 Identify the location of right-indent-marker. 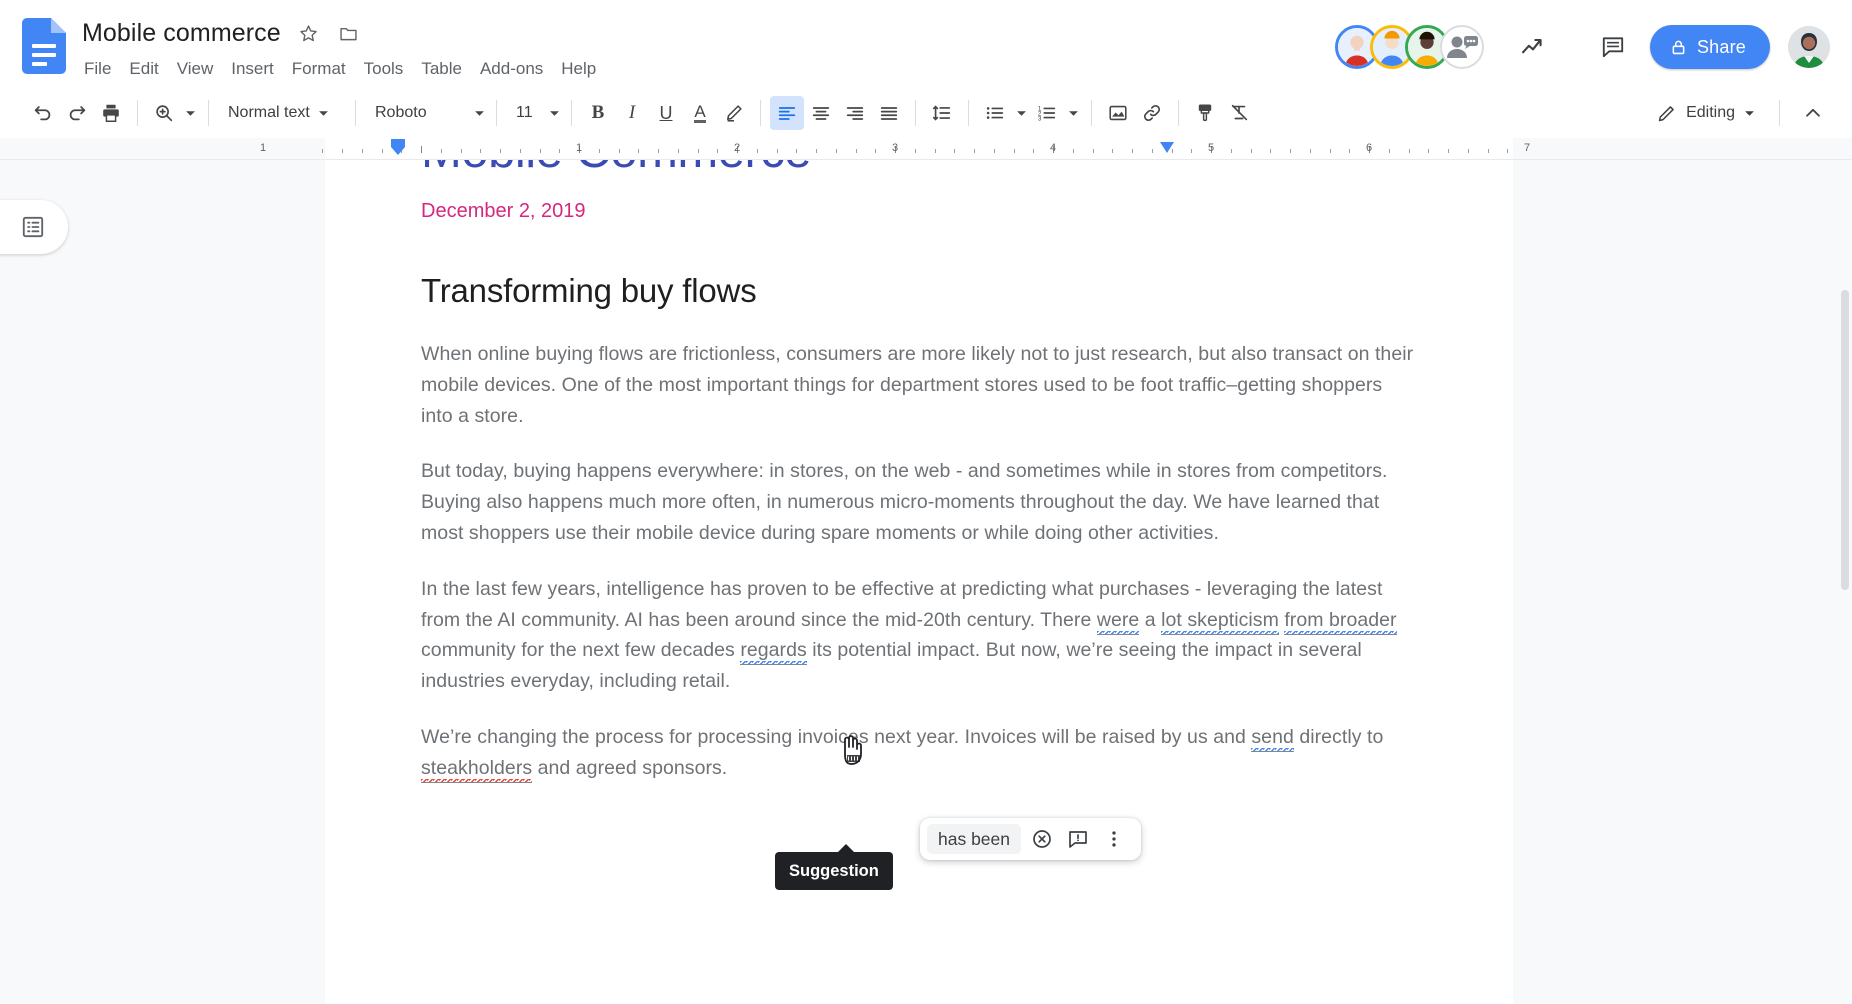
(1167, 147).